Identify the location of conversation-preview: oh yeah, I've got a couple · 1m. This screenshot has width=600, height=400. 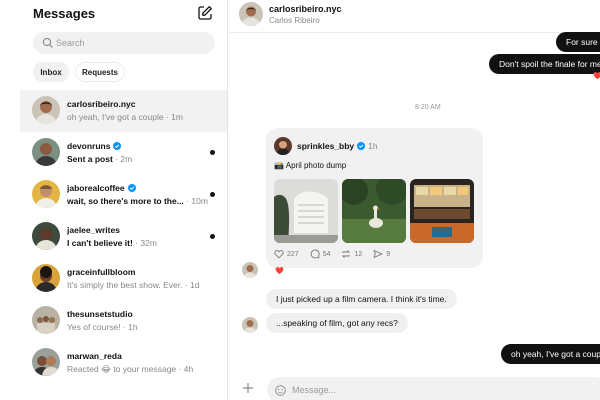
(125, 117).